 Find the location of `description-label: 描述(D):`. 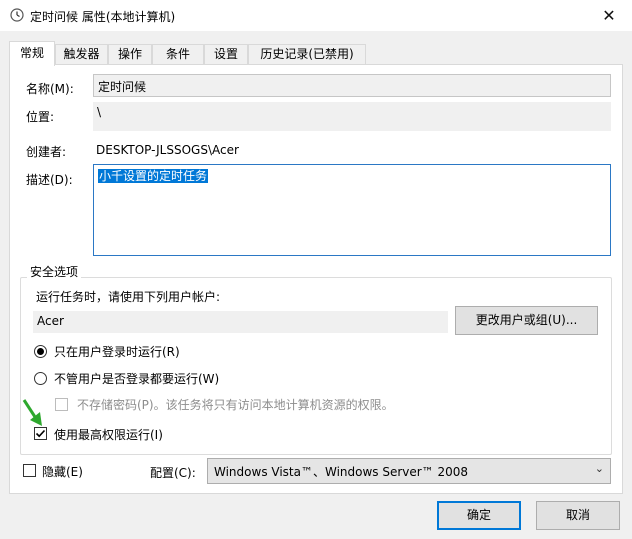

description-label: 描述(D): is located at coordinates (49, 180).